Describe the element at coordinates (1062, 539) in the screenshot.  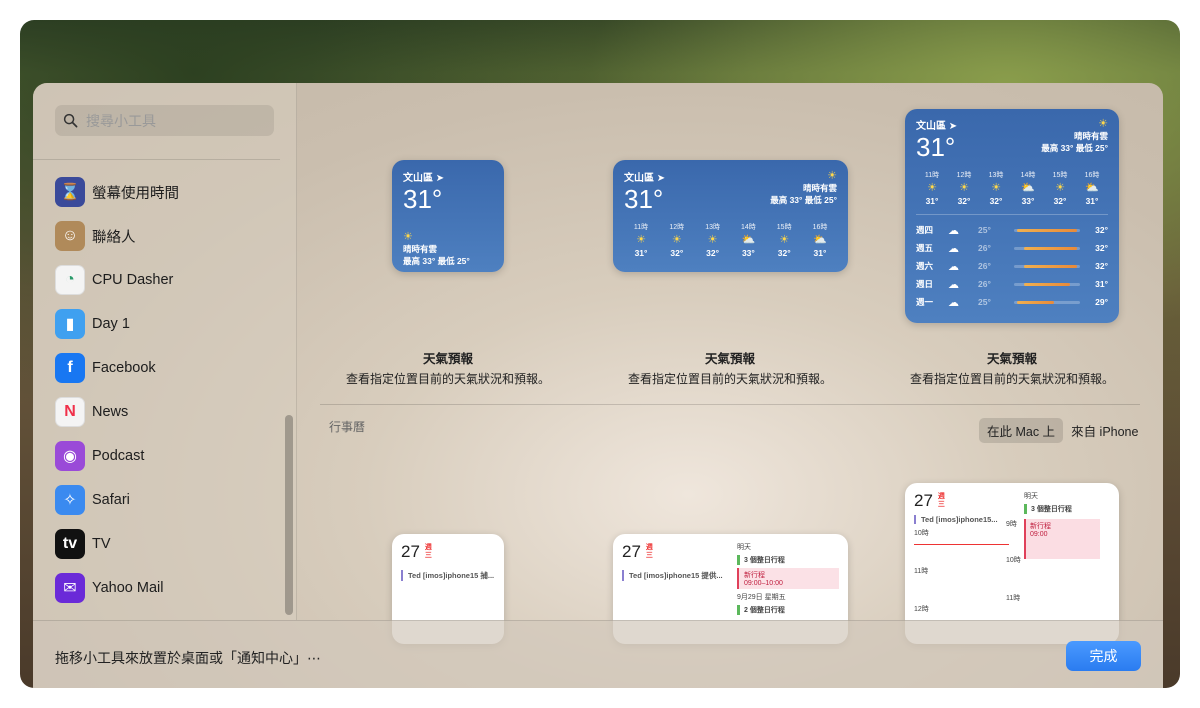
I see `new-event: 新行程 09:00` at that location.